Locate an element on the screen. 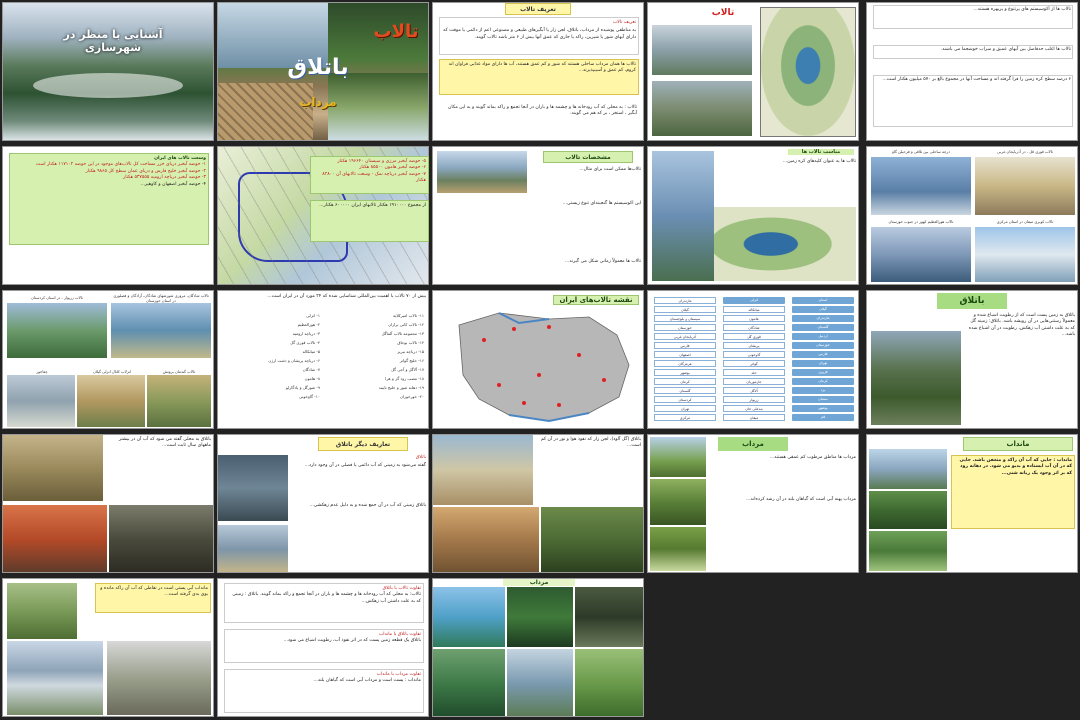 Image resolution: width=1080 pixels, height=720 pixels. slide-title: مرداب is located at coordinates (753, 444).